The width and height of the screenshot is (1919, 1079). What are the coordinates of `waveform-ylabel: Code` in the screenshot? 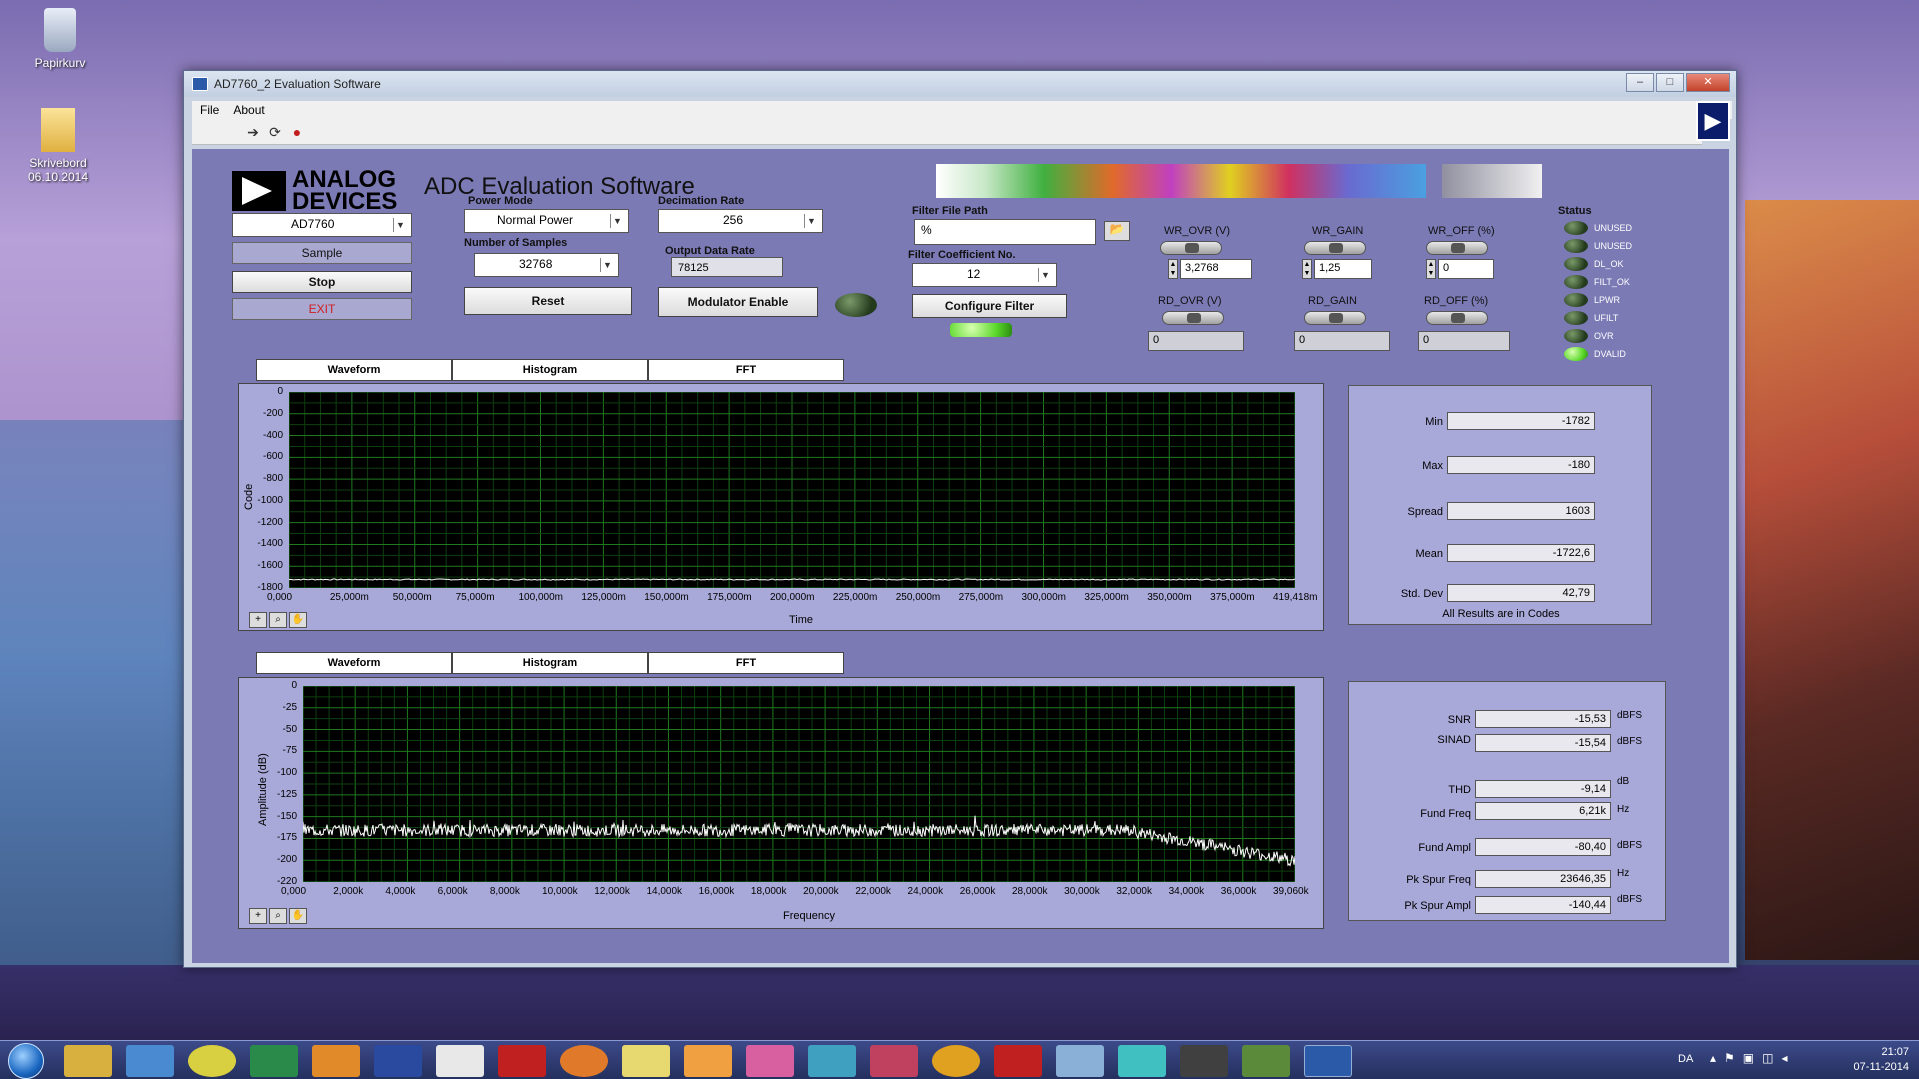 It's located at (249, 496).